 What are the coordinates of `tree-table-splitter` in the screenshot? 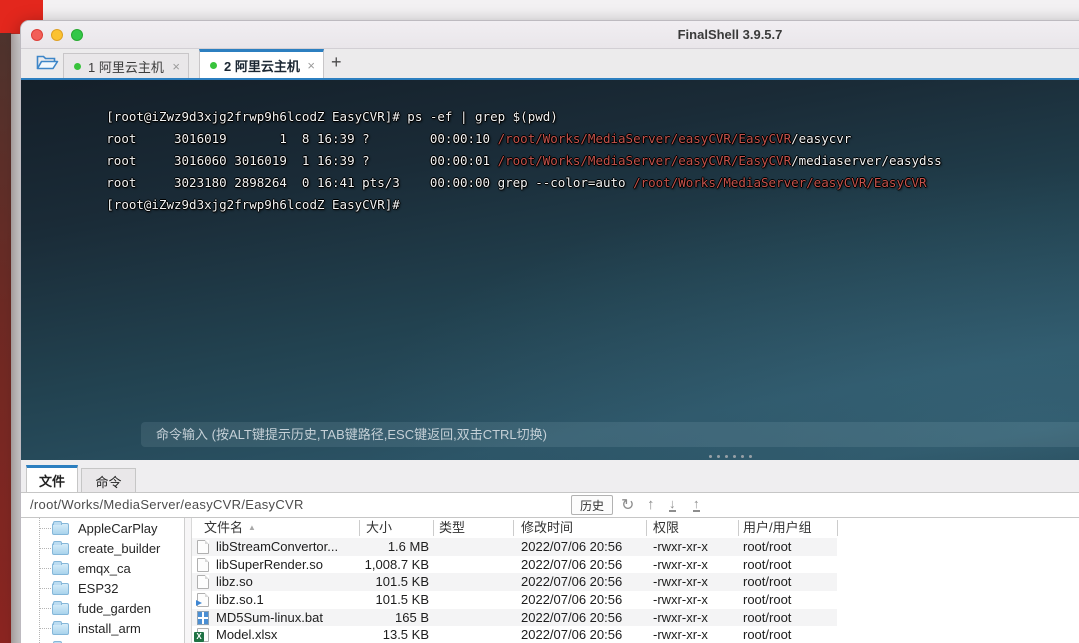 It's located at (188, 580).